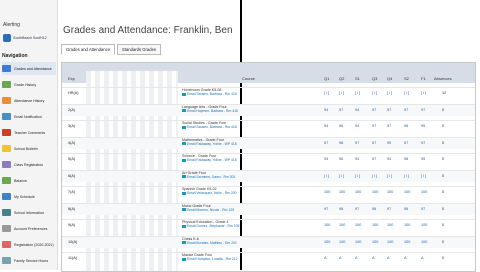 The image size is (480, 272). I want to click on teacher-email-link: Email Gomez, Stephanie - Rm 105, so click(212, 226).